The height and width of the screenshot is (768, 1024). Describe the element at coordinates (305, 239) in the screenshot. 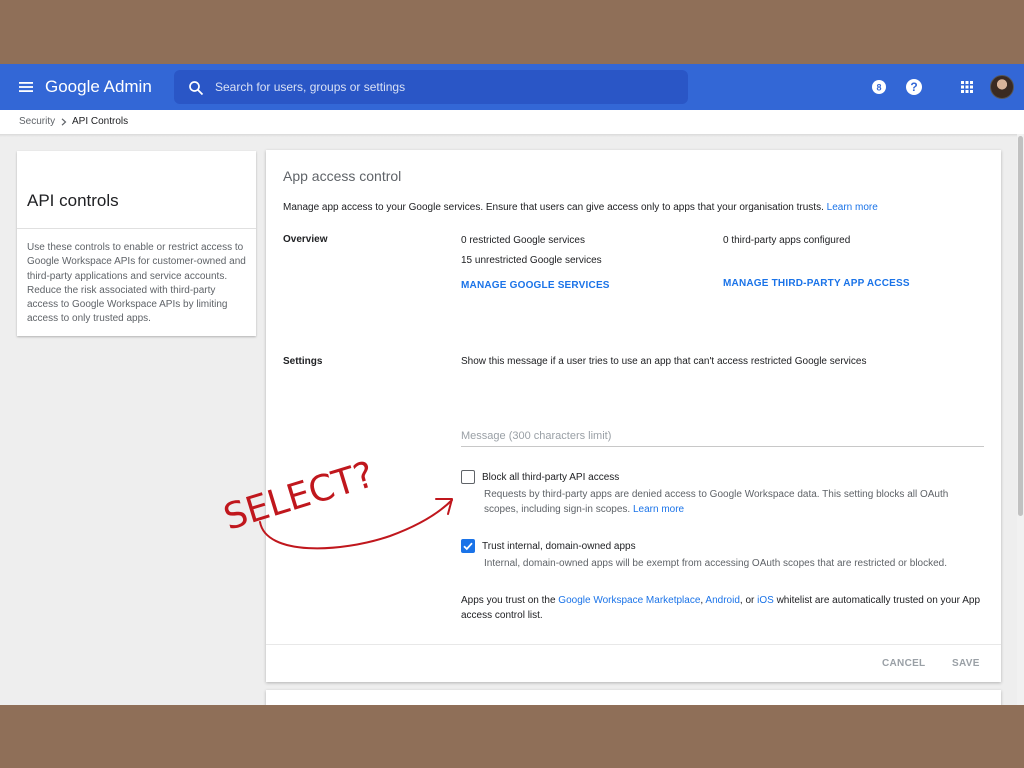

I see `overview-label: Overview` at that location.